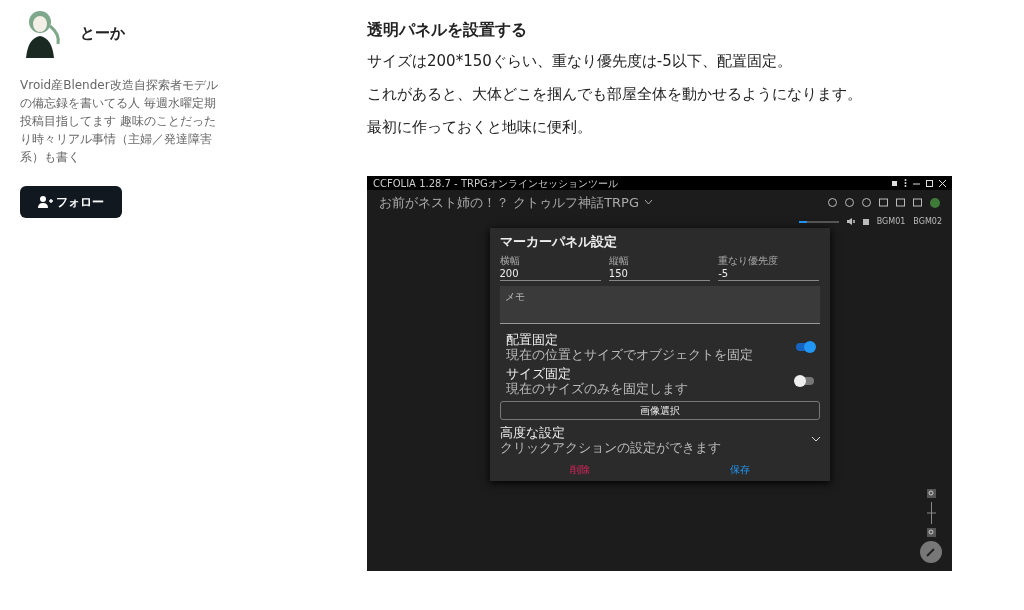 The width and height of the screenshot is (1024, 610). Describe the element at coordinates (46, 202) in the screenshot. I see `add-user-icon` at that location.